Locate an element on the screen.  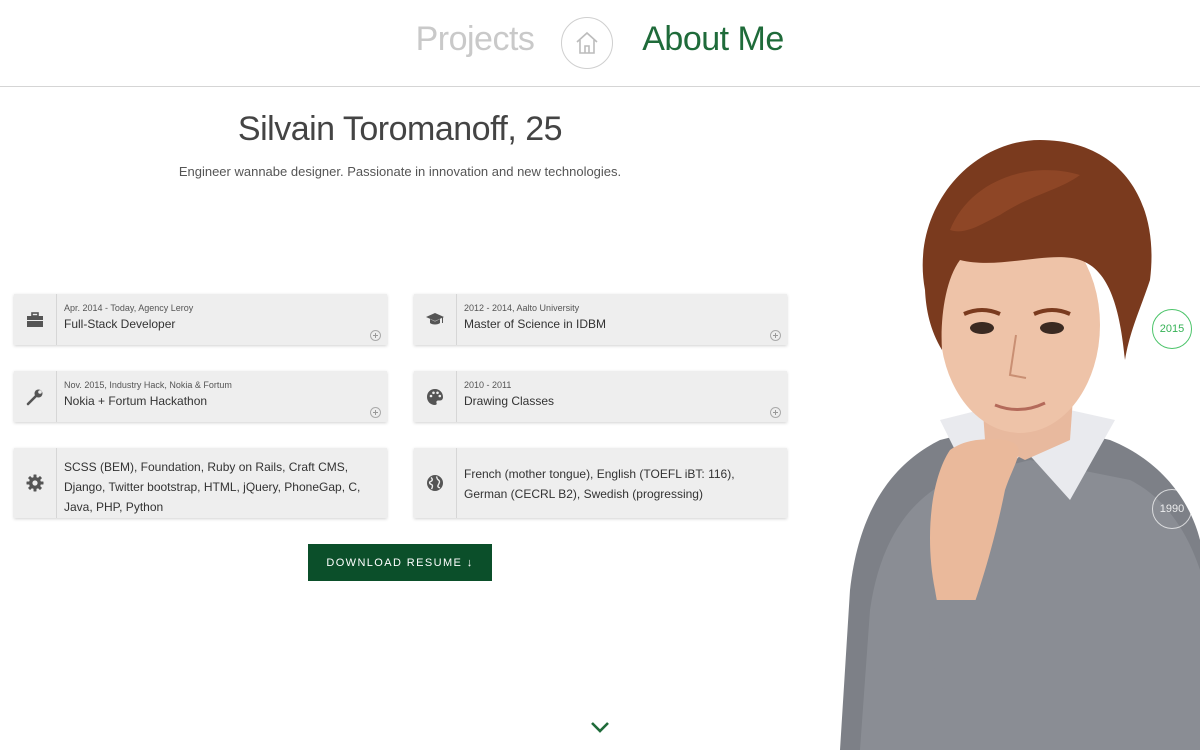
palette-icon is located at coordinates (435, 396).